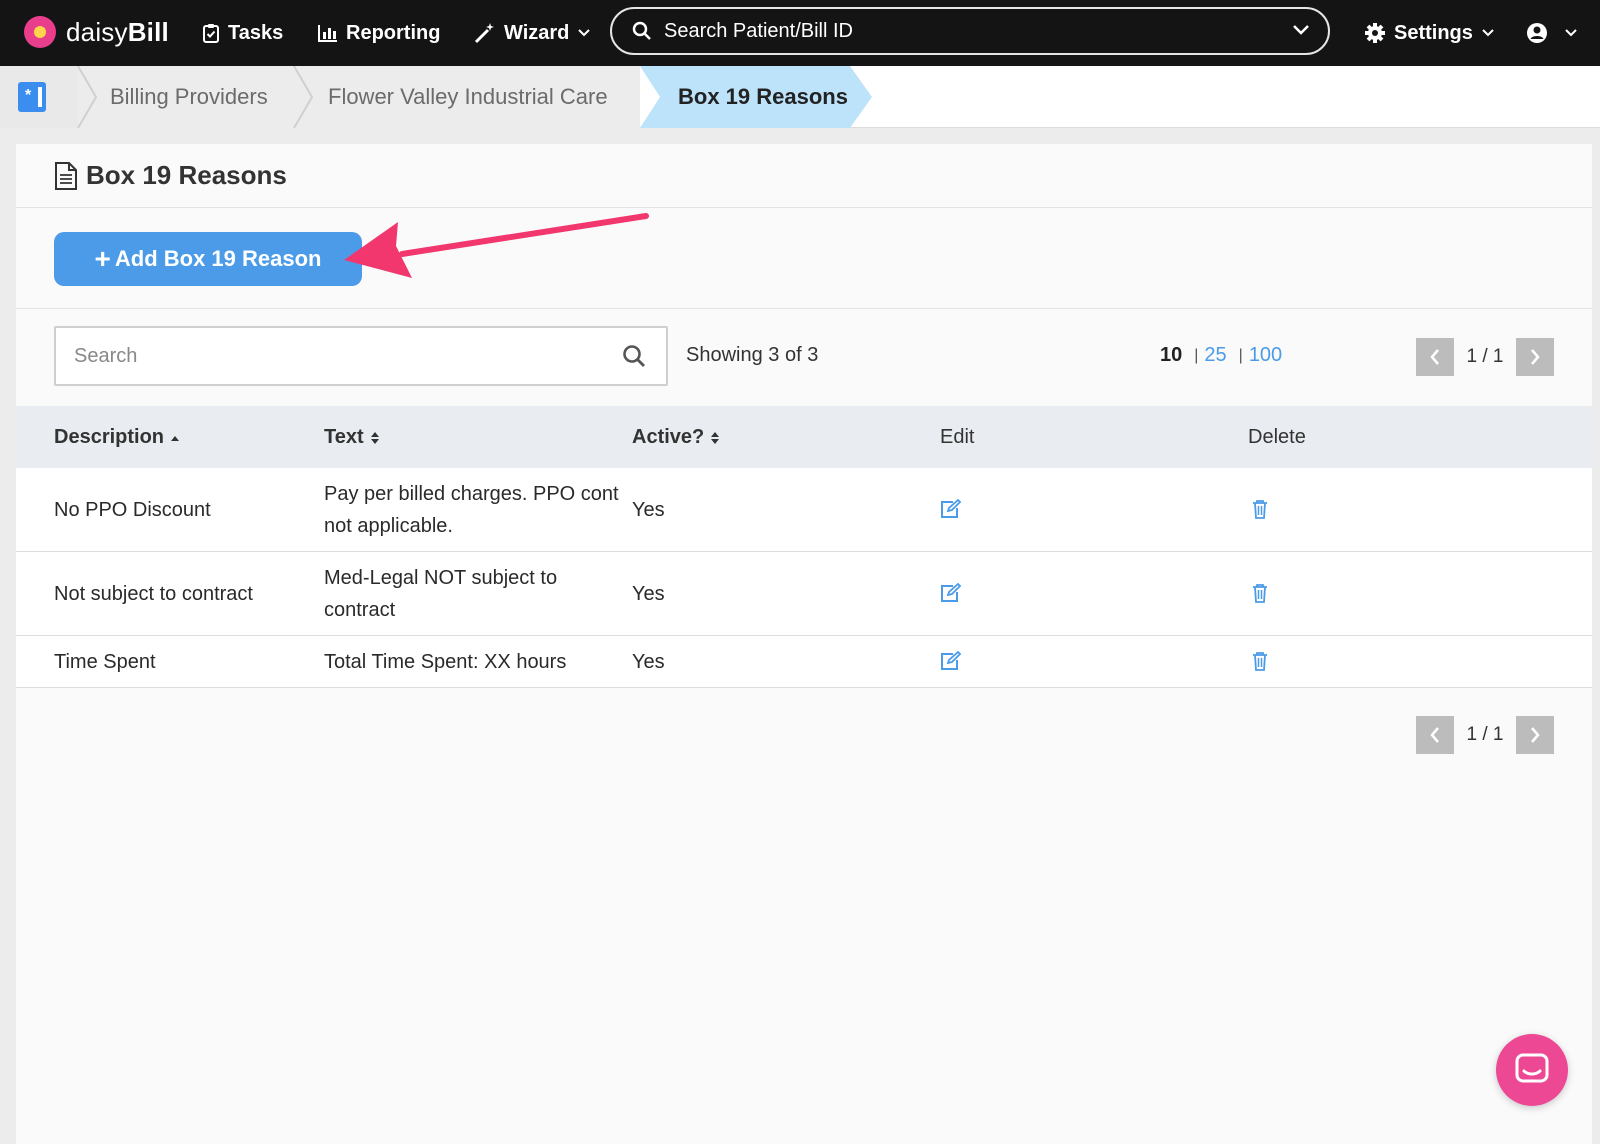 The height and width of the screenshot is (1144, 1600). I want to click on divider, so click(804, 308).